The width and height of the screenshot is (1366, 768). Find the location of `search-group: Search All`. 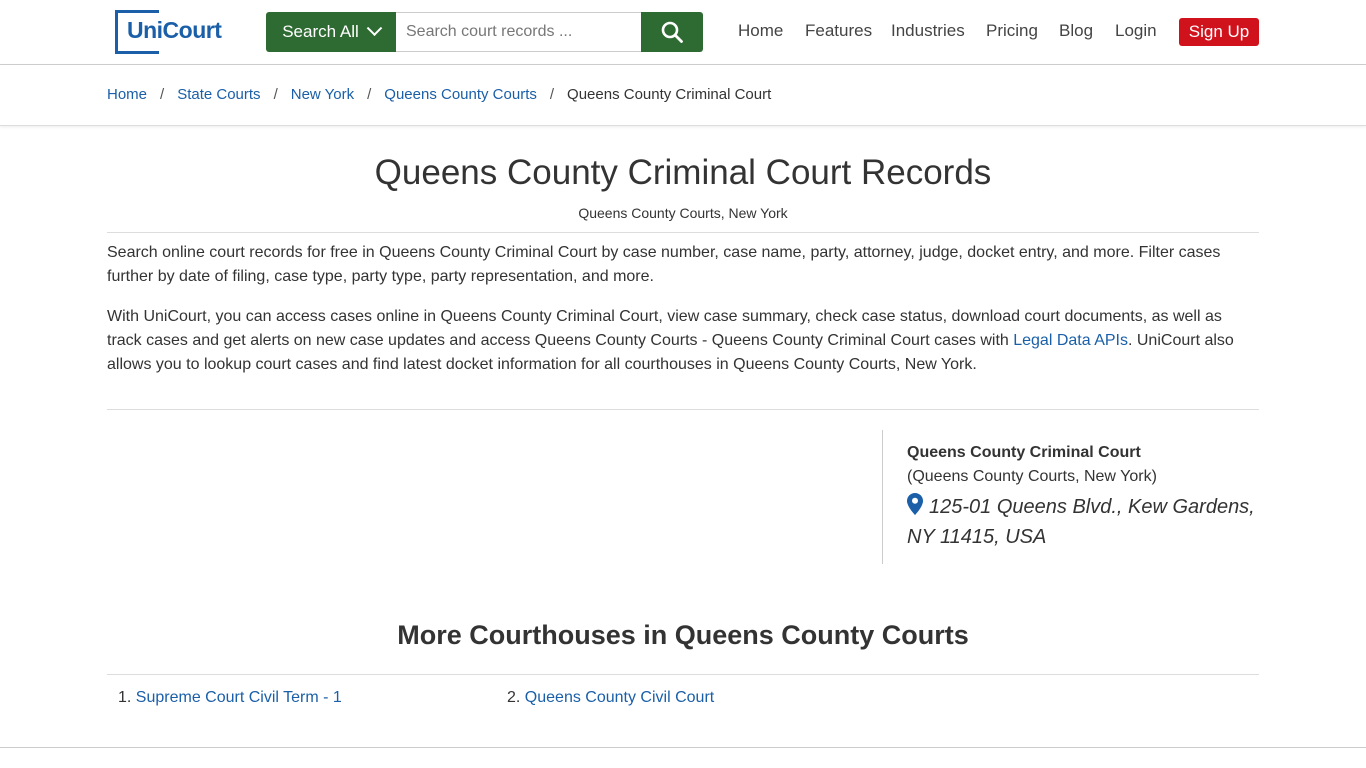

search-group: Search All is located at coordinates (484, 32).